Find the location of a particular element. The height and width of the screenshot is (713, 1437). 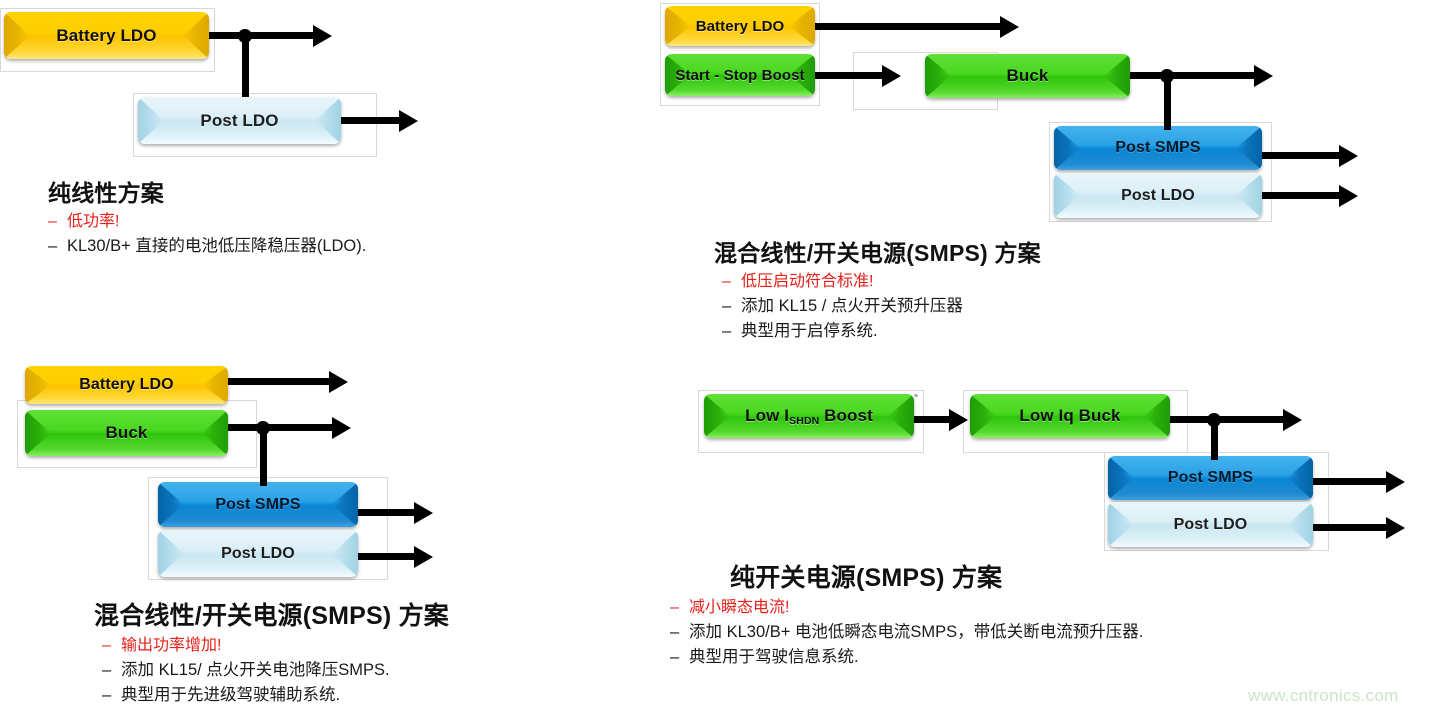

site-watermark: www.cntronics.com is located at coordinates (1323, 695).